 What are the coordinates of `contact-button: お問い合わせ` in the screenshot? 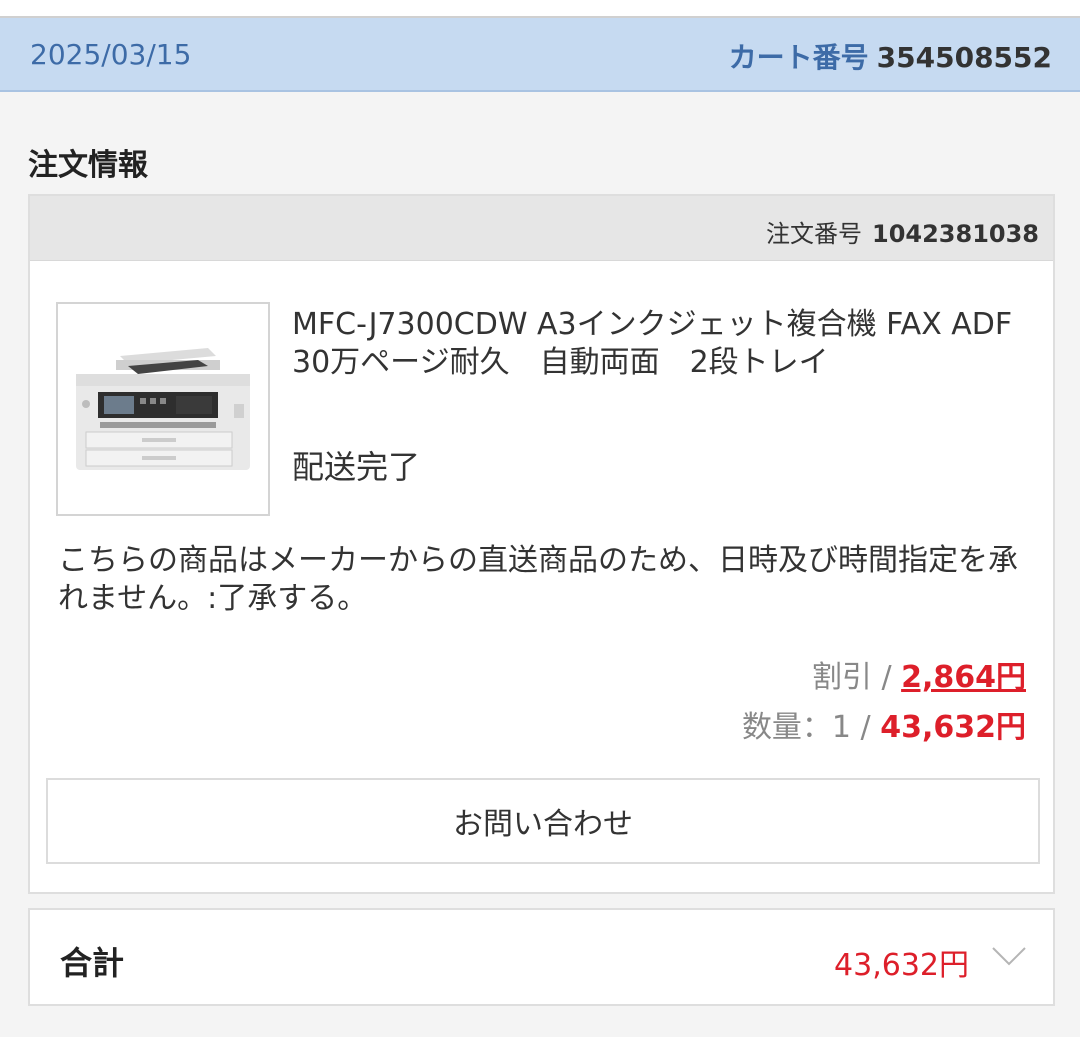 It's located at (543, 821).